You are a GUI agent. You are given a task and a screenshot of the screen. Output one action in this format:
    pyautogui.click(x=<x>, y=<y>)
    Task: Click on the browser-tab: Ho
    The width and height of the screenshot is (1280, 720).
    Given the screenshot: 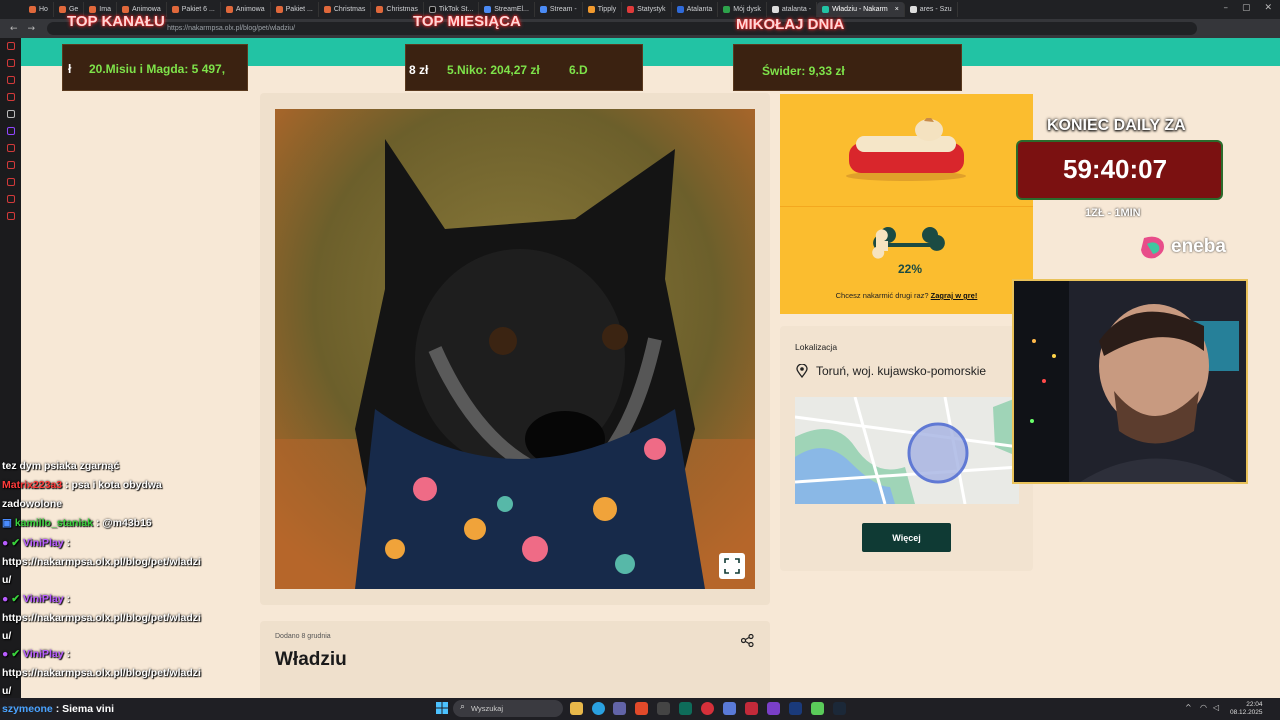 What is the action you would take?
    pyautogui.click(x=39, y=9)
    